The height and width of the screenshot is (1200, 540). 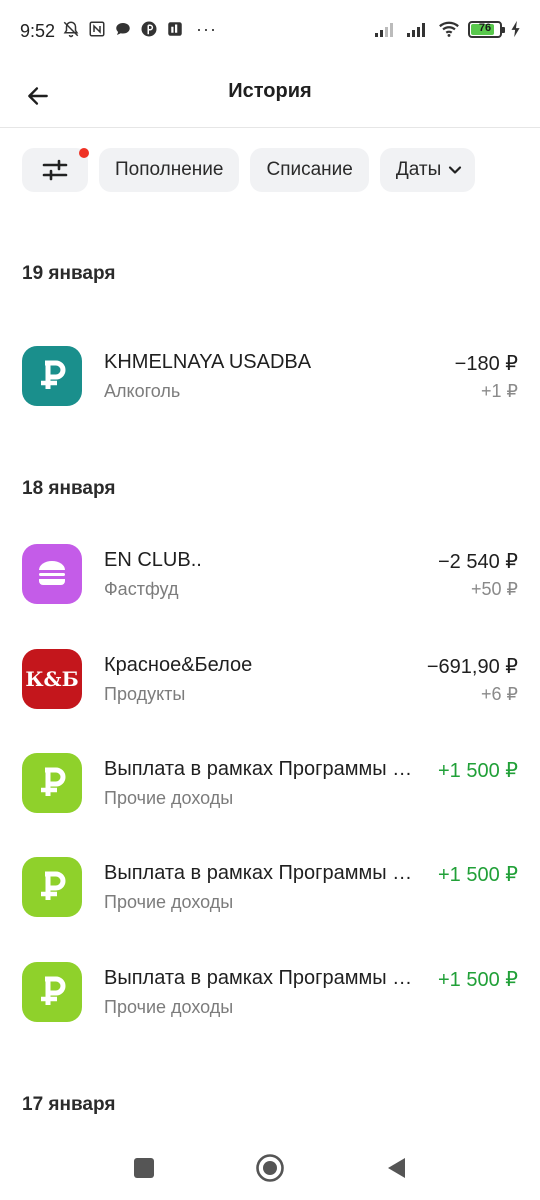 What do you see at coordinates (153, 560) in the screenshot?
I see `transaction-merchant: EN CLUB..` at bounding box center [153, 560].